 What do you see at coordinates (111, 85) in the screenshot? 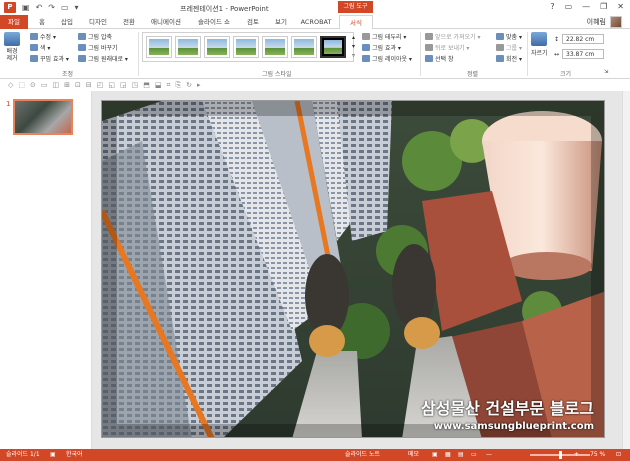
I see `tool-icon: ◱` at bounding box center [111, 85].